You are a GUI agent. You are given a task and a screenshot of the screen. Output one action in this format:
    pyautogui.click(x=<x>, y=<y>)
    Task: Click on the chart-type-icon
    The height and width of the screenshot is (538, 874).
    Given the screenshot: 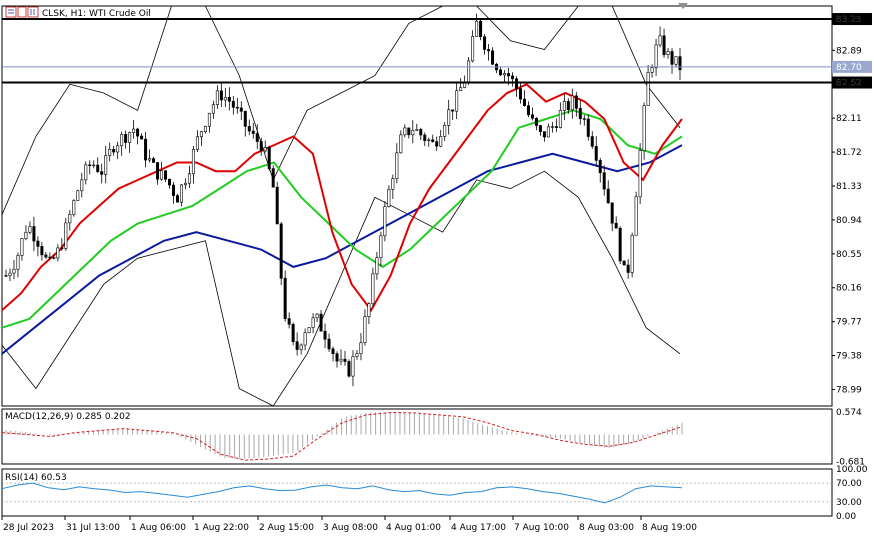 What is the action you would take?
    pyautogui.click(x=22, y=12)
    